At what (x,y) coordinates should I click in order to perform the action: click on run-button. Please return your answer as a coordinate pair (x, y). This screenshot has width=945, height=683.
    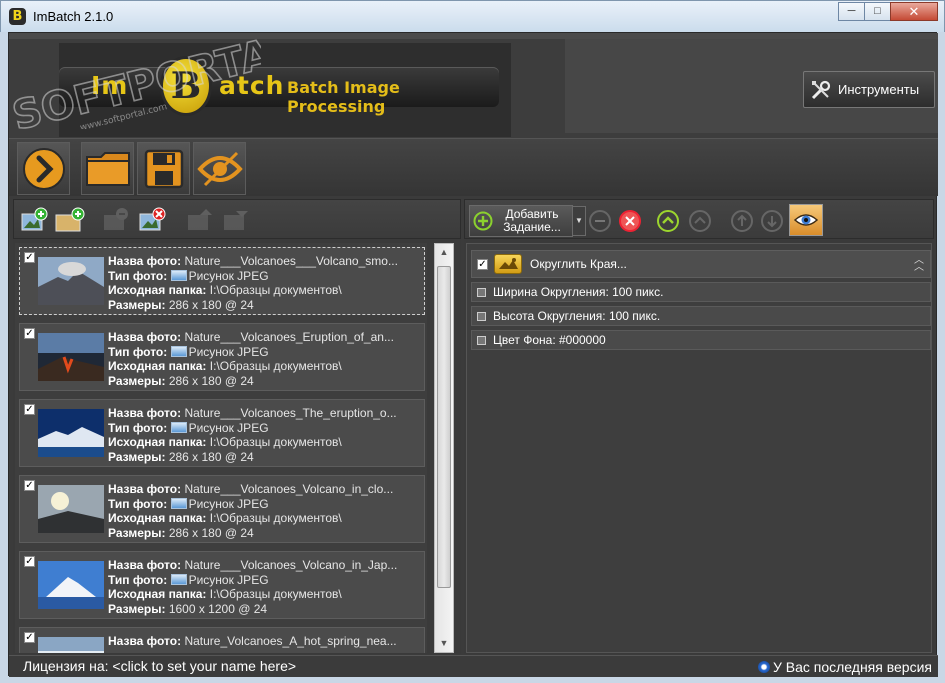
    Looking at the image, I should click on (43, 168).